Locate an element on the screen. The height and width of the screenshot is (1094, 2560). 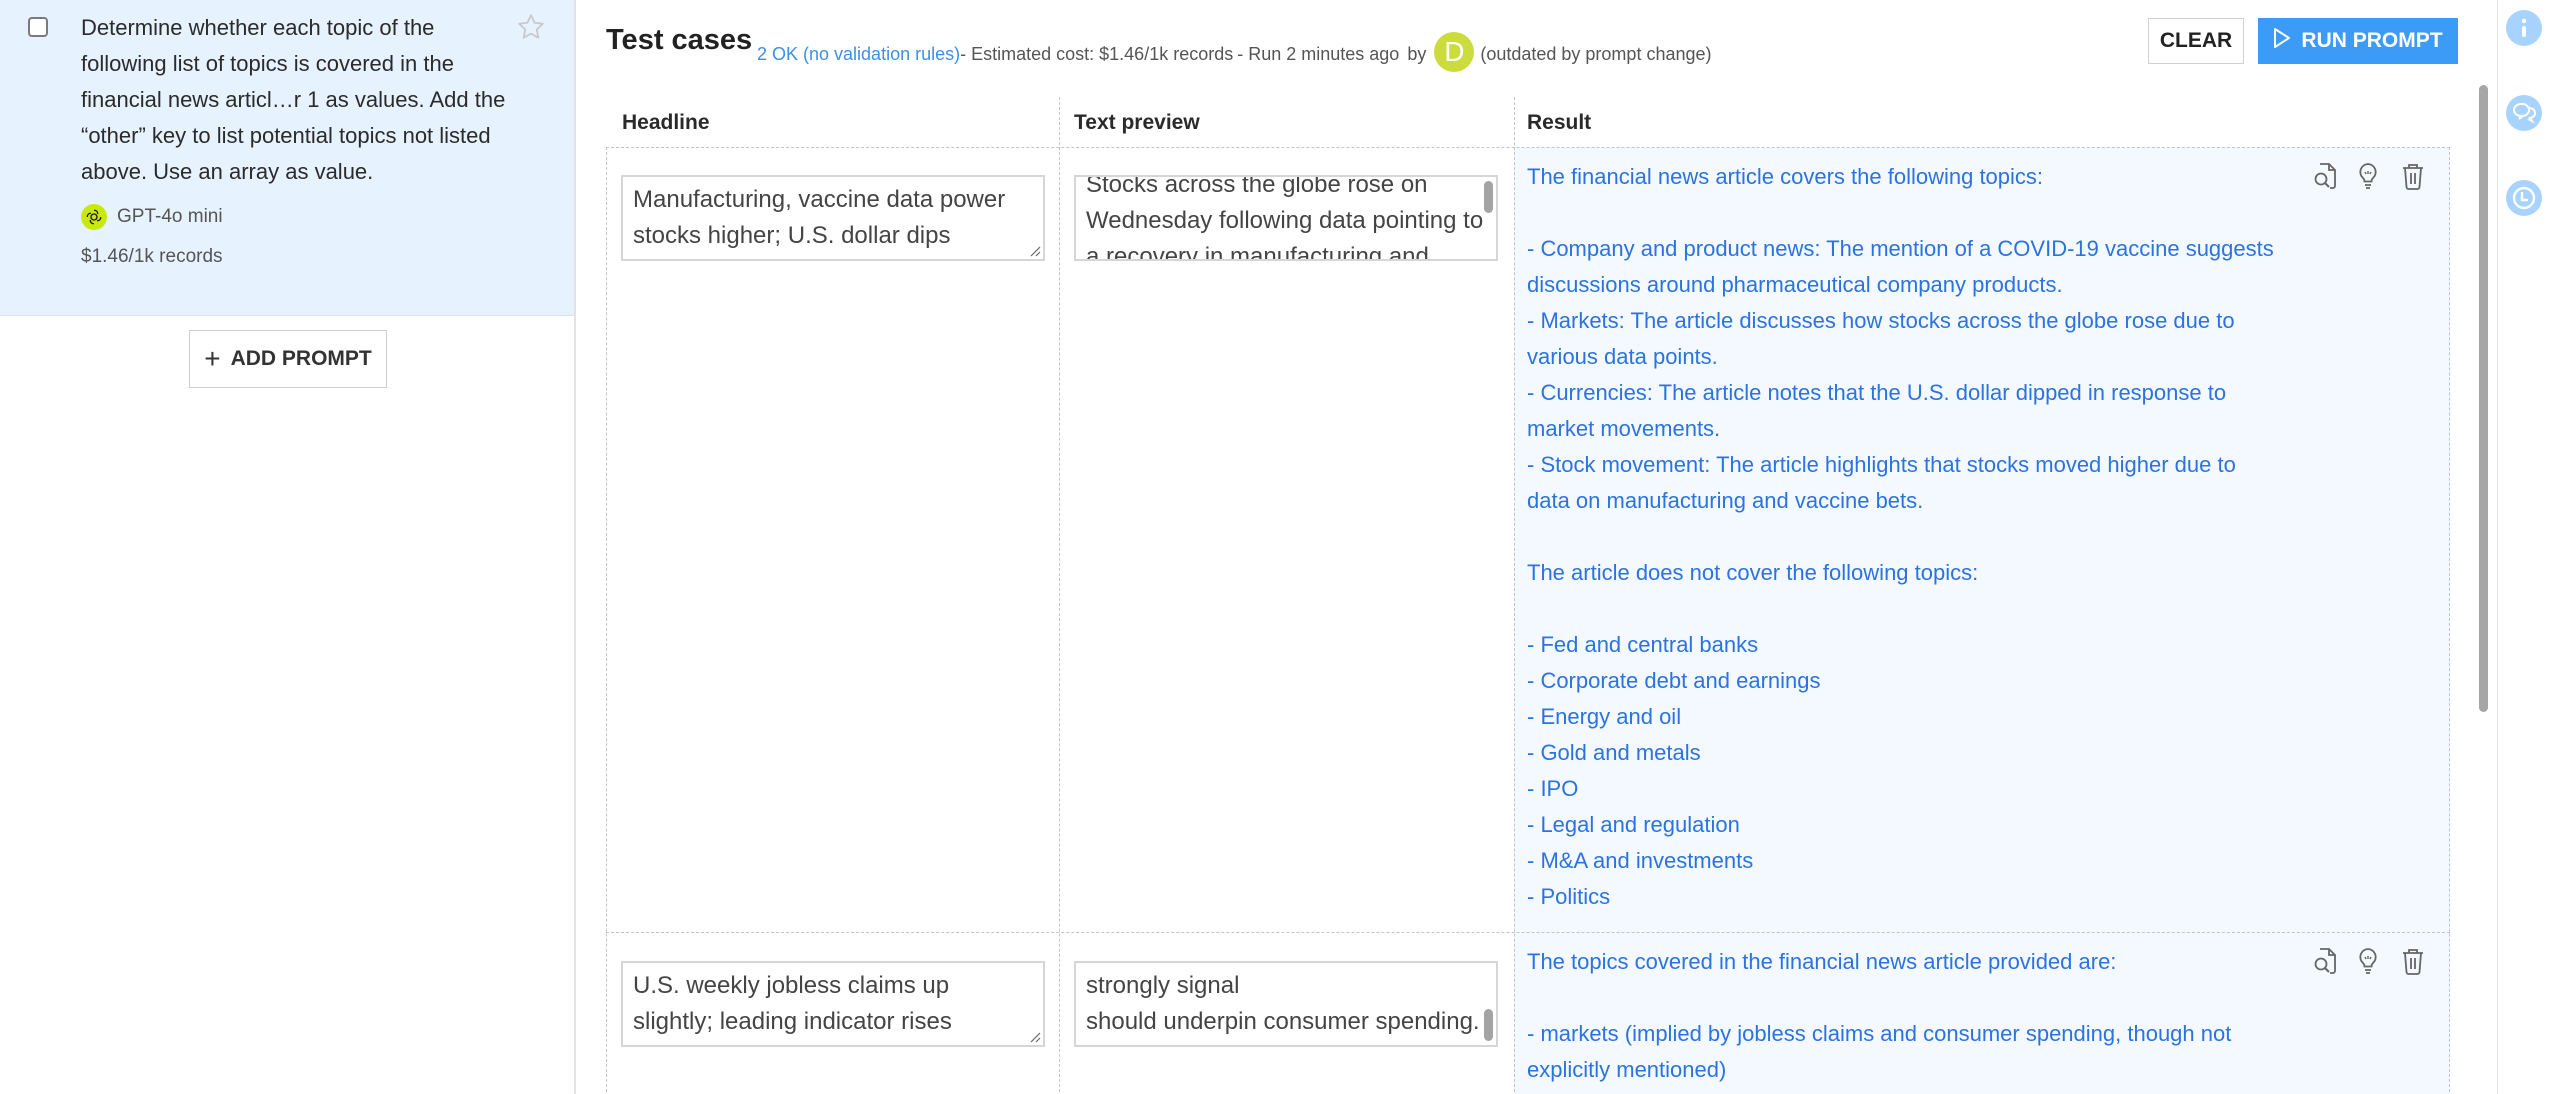
openai-logo-icon is located at coordinates (94, 217).